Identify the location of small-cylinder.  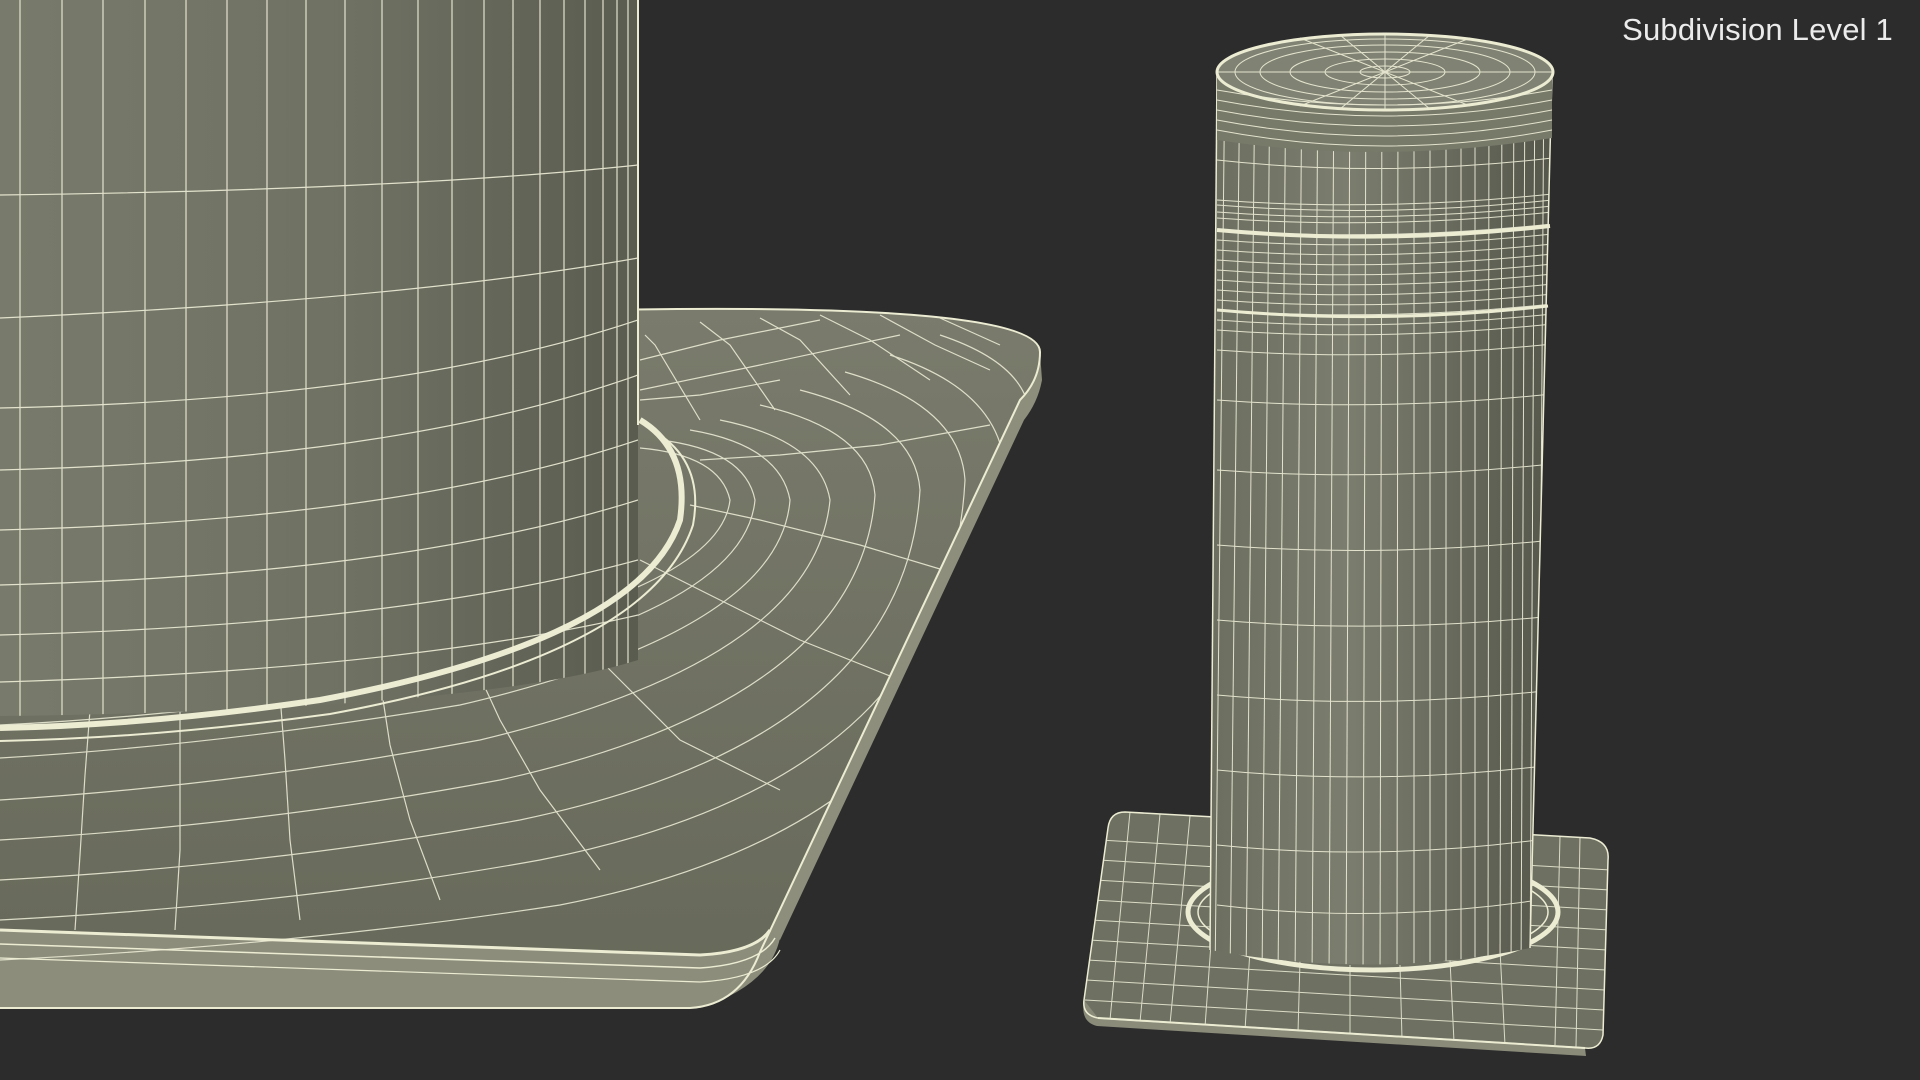
(1381, 518).